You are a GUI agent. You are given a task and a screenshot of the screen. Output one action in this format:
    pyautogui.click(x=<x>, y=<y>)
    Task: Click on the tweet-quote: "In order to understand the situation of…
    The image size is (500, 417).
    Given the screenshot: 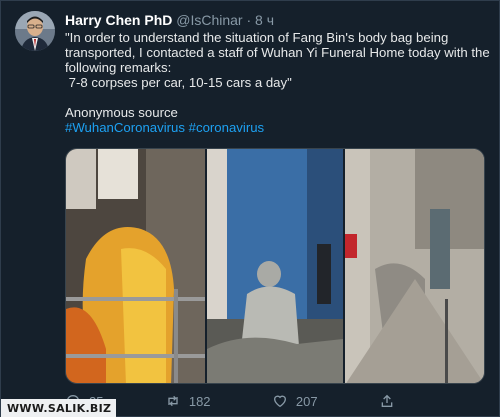 What is the action you would take?
    pyautogui.click(x=277, y=60)
    